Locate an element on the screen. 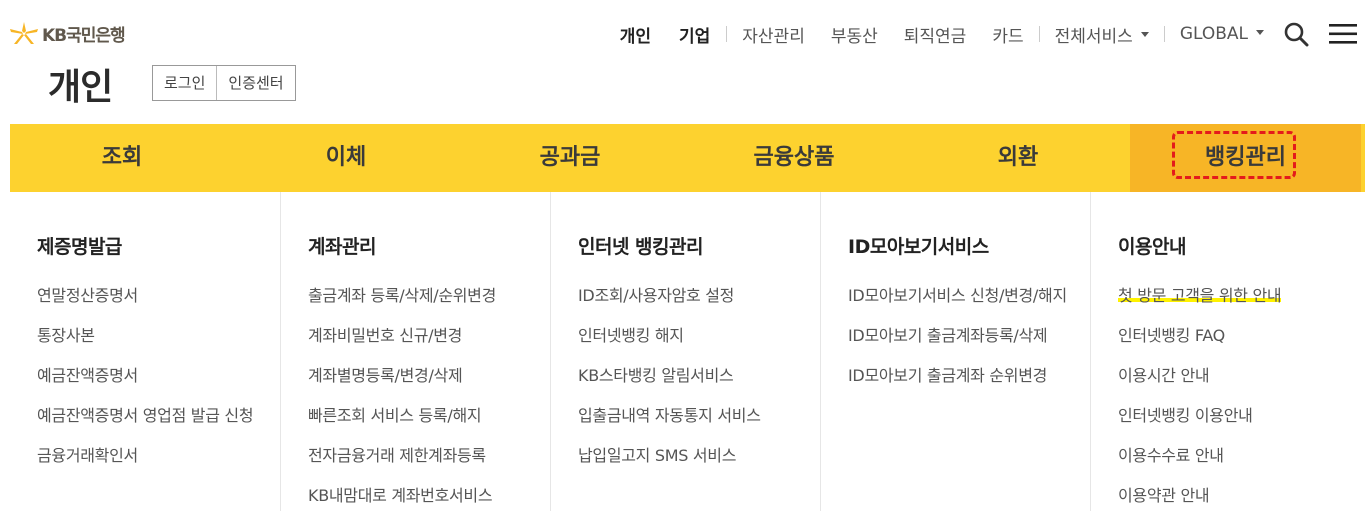 This screenshot has width=1365, height=511. menu-link: 계좌별명등록/변경/삭제 is located at coordinates (429, 376).